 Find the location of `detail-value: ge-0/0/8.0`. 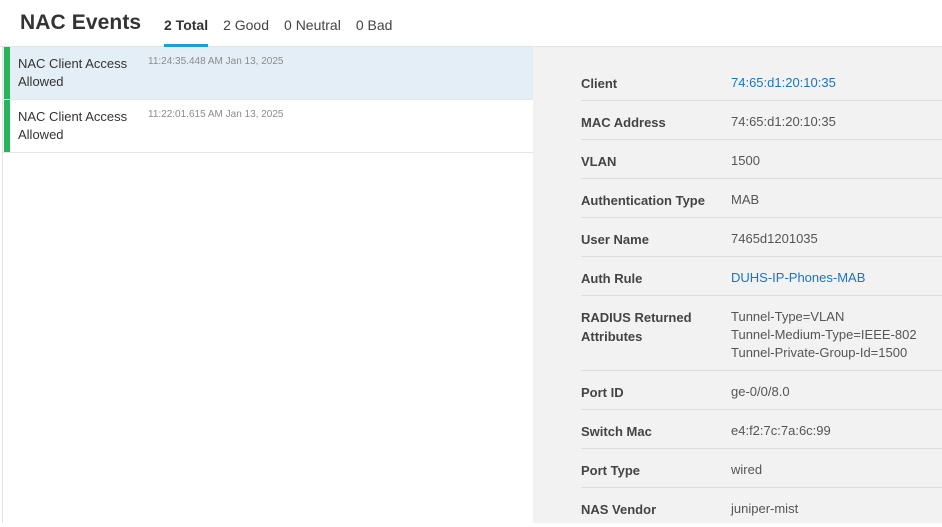

detail-value: ge-0/0/8.0 is located at coordinates (760, 391).